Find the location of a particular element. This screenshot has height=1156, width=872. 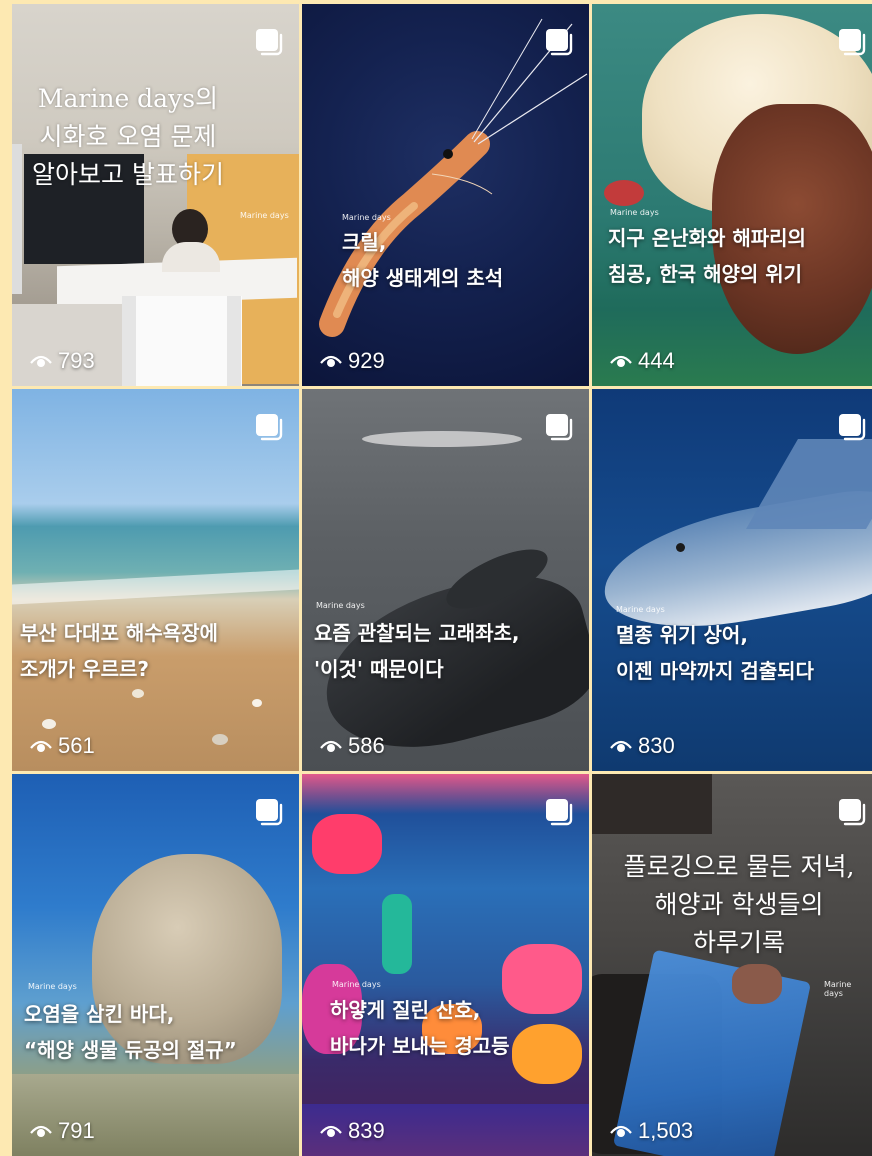

caption-line: 부산 다대포 해수욕장에 is located at coordinates (119, 633).